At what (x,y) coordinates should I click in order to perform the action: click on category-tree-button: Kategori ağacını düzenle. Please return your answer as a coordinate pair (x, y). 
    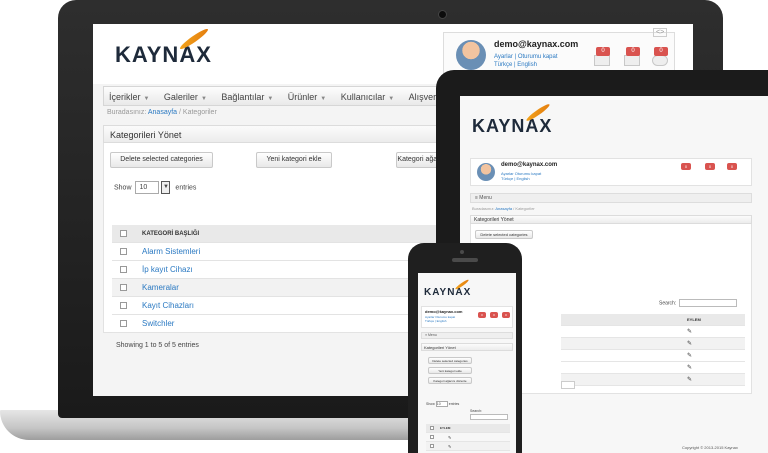
    Looking at the image, I should click on (450, 380).